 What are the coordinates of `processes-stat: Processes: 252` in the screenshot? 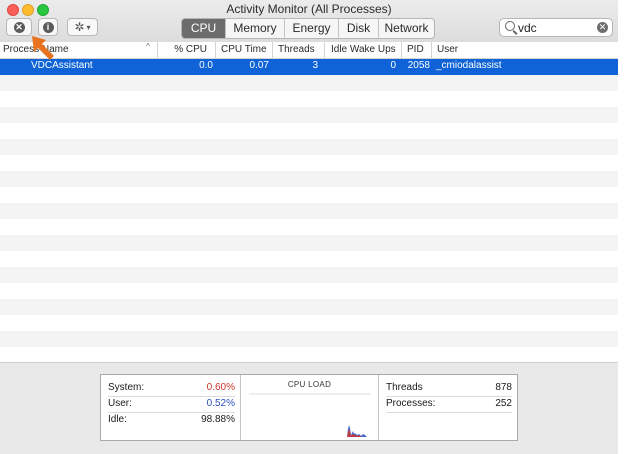 It's located at (449, 405).